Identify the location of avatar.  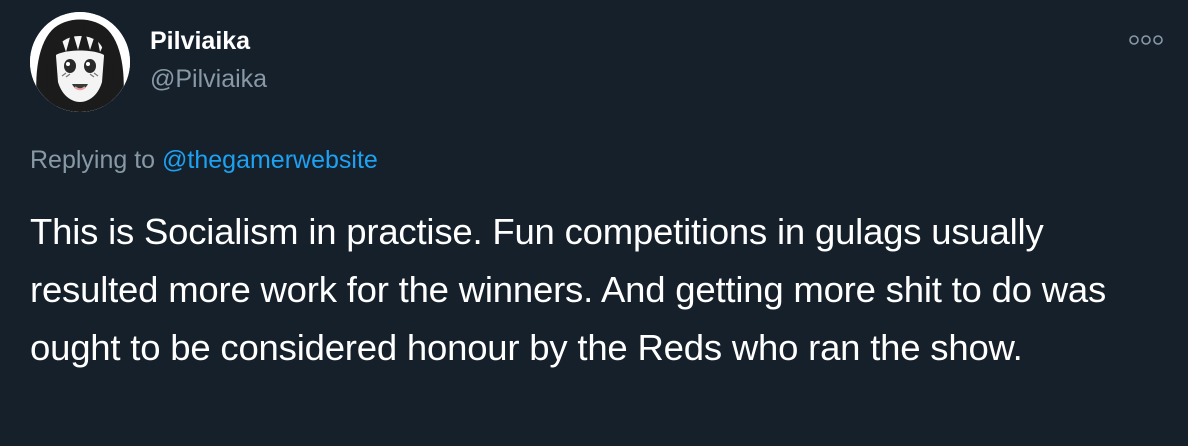
(80, 62).